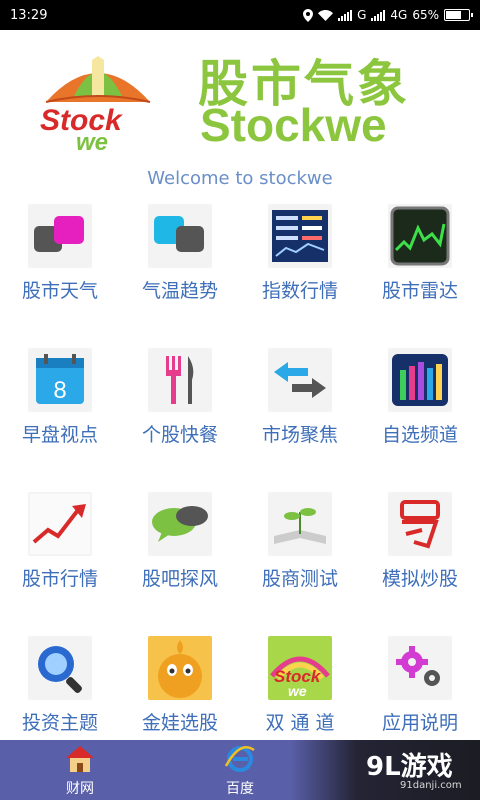 Image resolution: width=480 pixels, height=800 pixels. Describe the element at coordinates (59, 435) in the screenshot. I see `grid-item-label: 早盘视点` at that location.